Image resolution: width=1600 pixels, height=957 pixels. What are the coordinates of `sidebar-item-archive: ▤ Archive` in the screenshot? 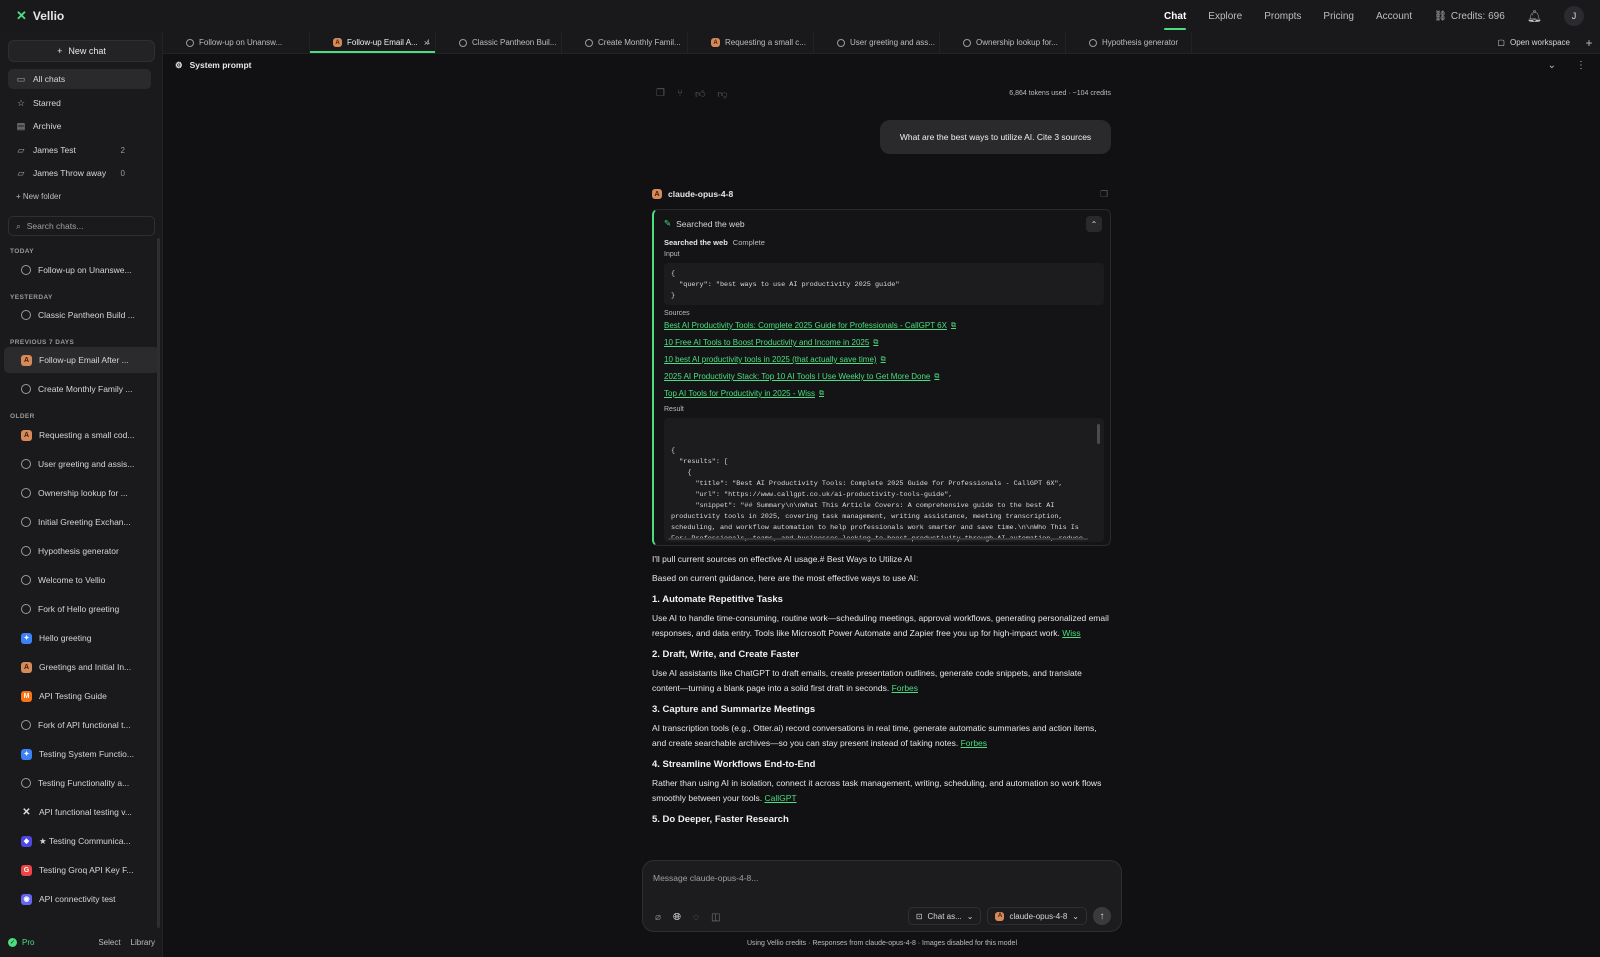 It's located at (79, 126).